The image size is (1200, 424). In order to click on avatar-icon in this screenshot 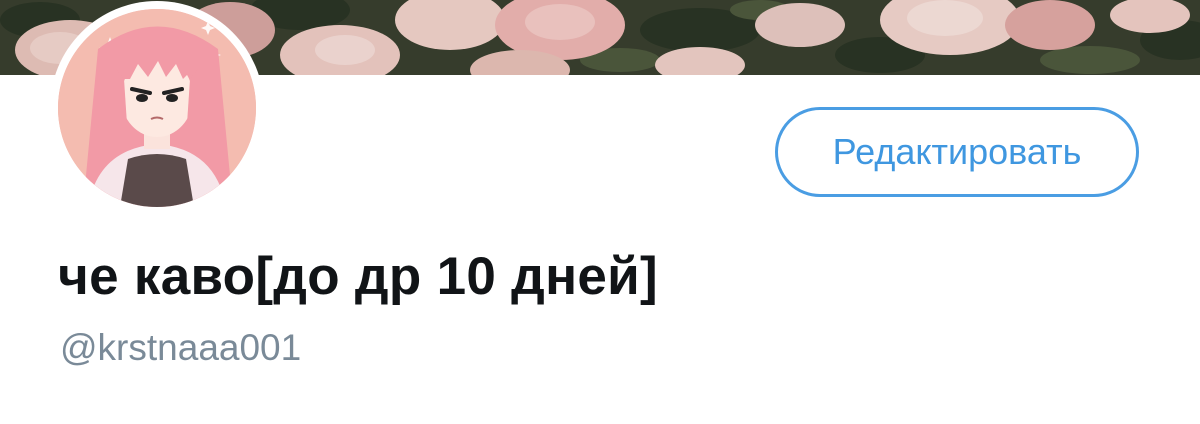, I will do `click(157, 108)`.